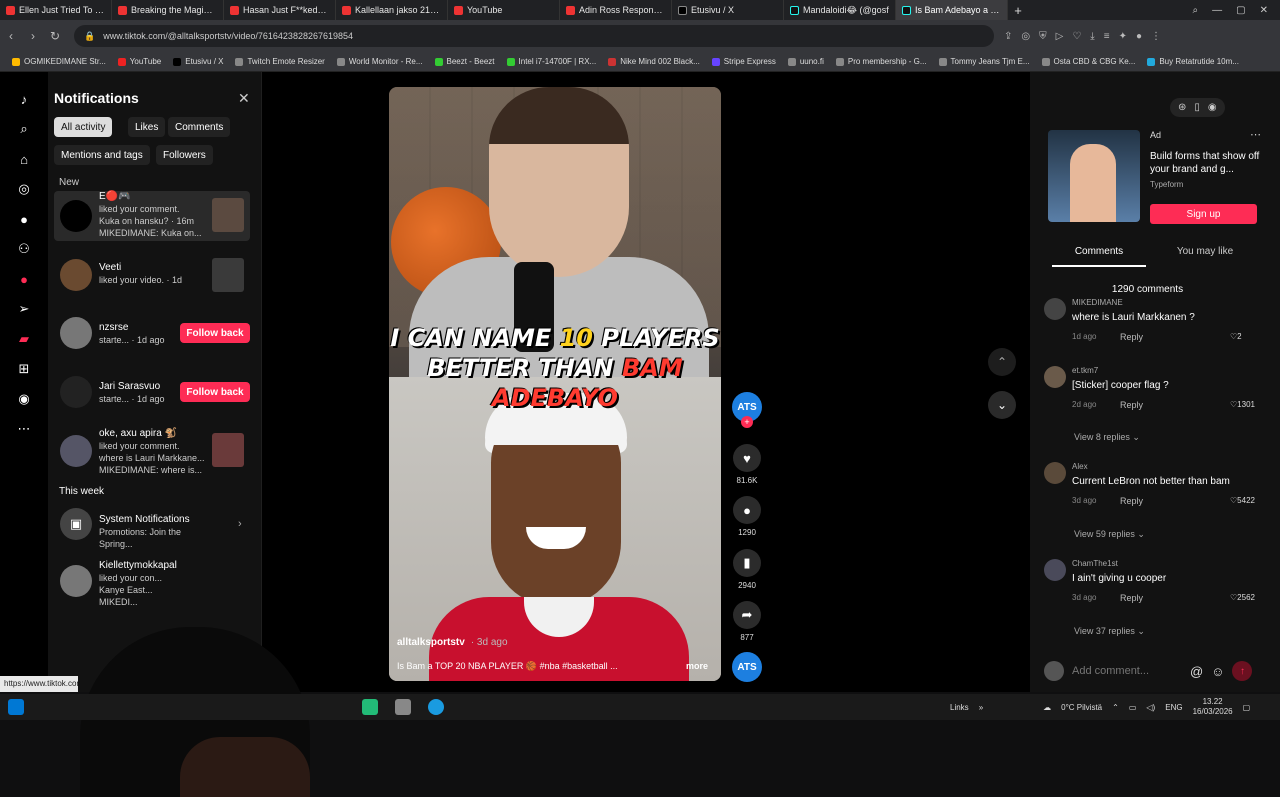 This screenshot has width=1280, height=797. I want to click on close-icon: ✕, so click(244, 98).